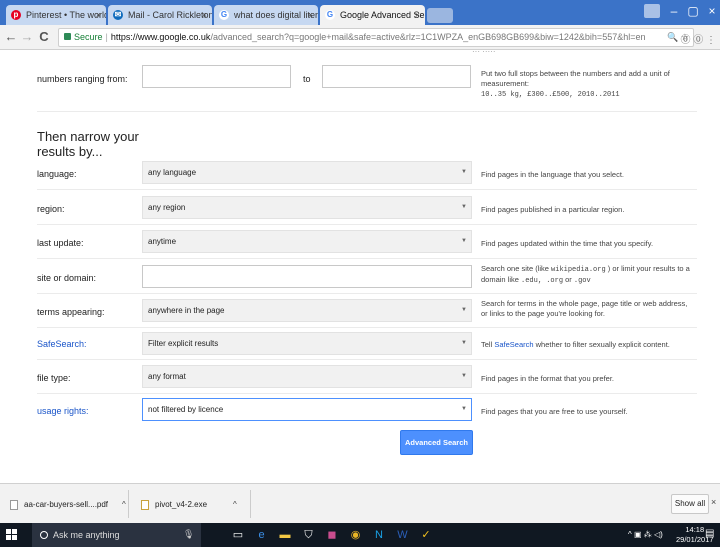  I want to click on system-tray-icons: ^ ▣ ⁂ ◁), so click(645, 534).